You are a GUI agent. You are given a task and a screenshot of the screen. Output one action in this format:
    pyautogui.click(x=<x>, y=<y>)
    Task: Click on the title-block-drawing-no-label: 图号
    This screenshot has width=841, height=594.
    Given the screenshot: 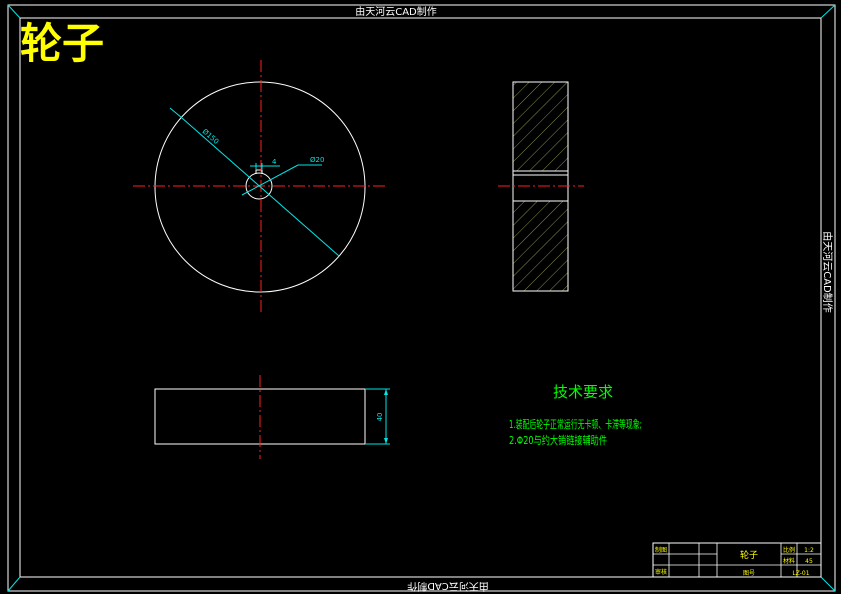 What is the action you would take?
    pyautogui.click(x=749, y=573)
    